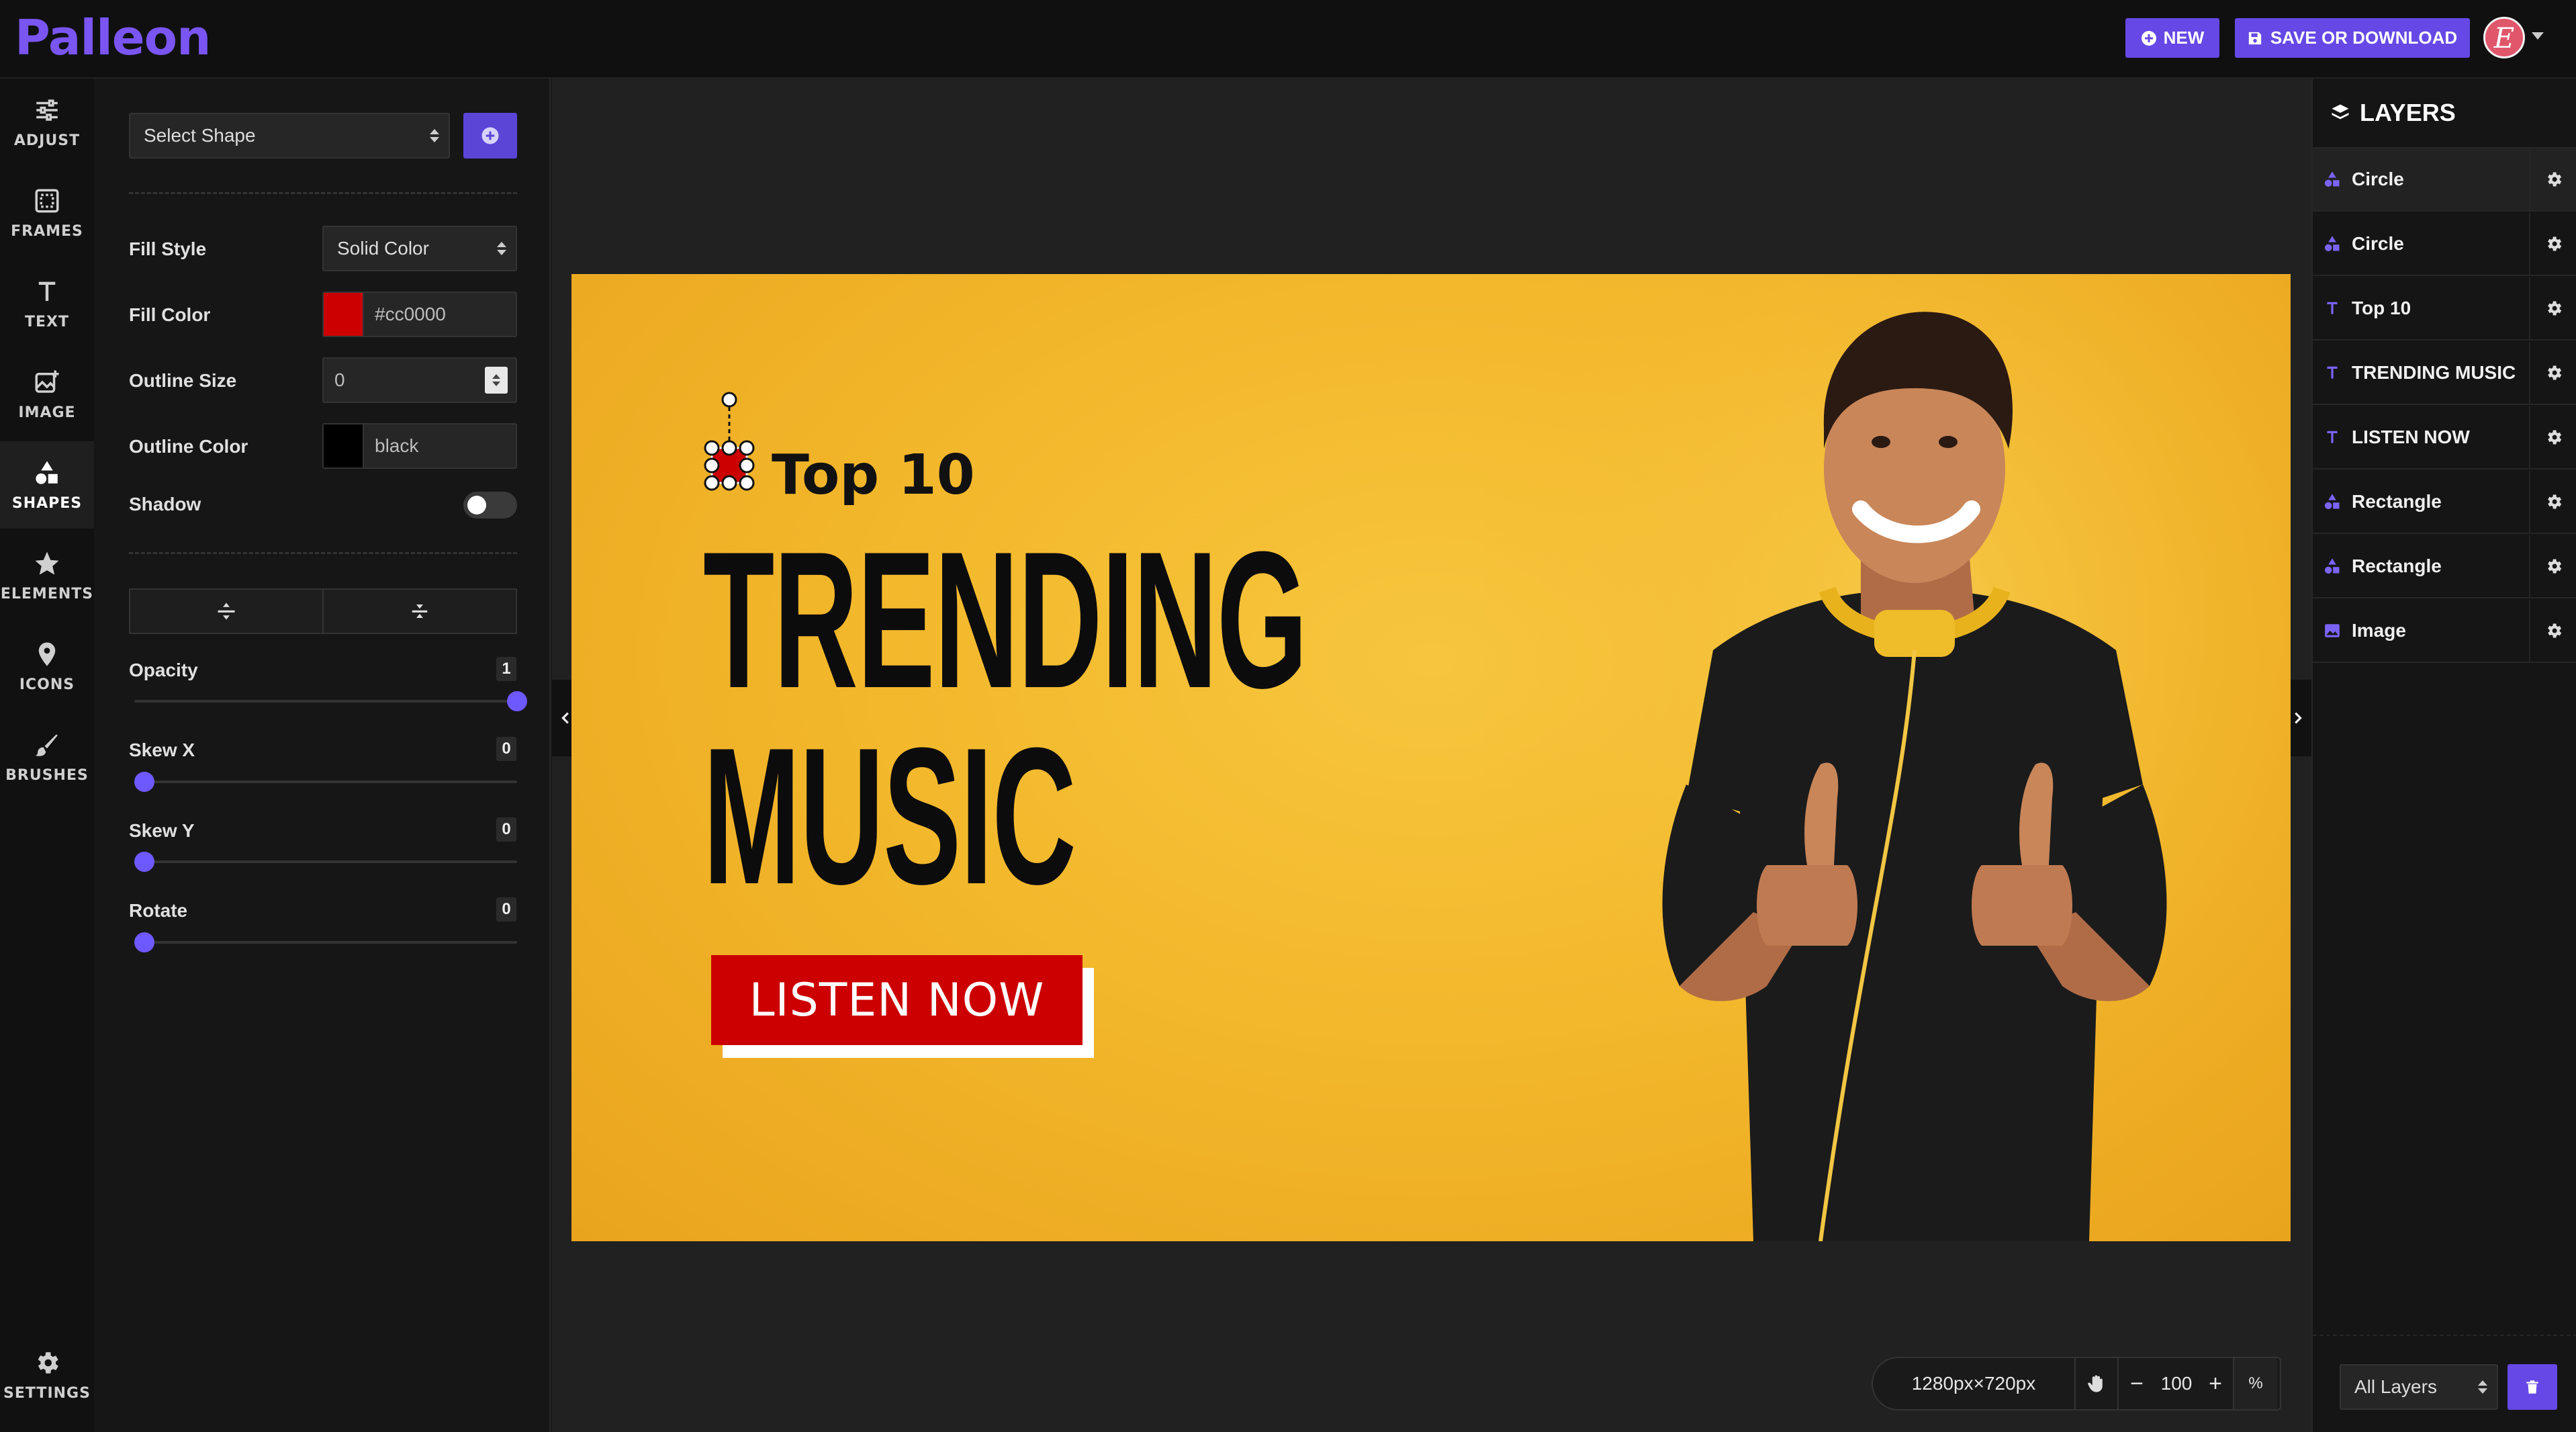  Describe the element at coordinates (325, 862) in the screenshot. I see `skew-y-slider` at that location.